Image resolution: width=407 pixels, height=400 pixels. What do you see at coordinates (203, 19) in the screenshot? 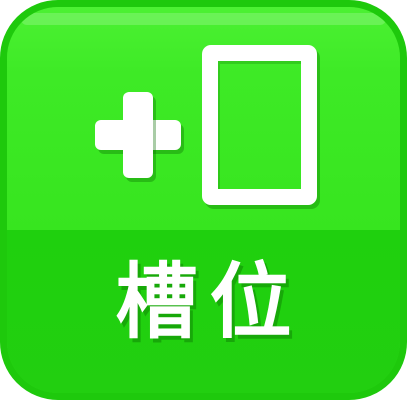
I see `button-gloss` at bounding box center [203, 19].